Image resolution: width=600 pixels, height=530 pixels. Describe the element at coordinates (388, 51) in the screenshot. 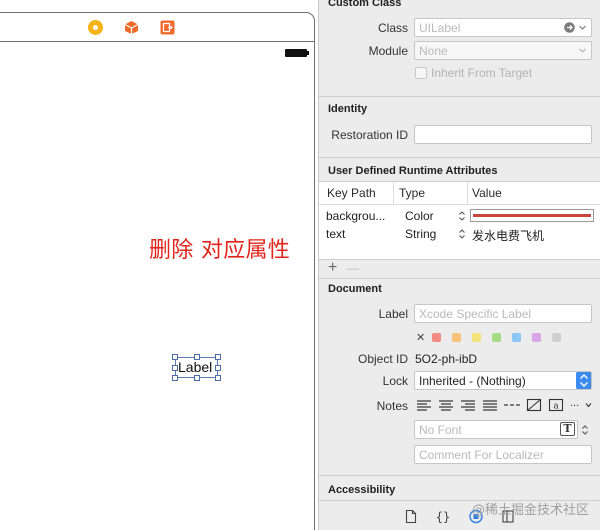

I see `module-label: Module` at that location.